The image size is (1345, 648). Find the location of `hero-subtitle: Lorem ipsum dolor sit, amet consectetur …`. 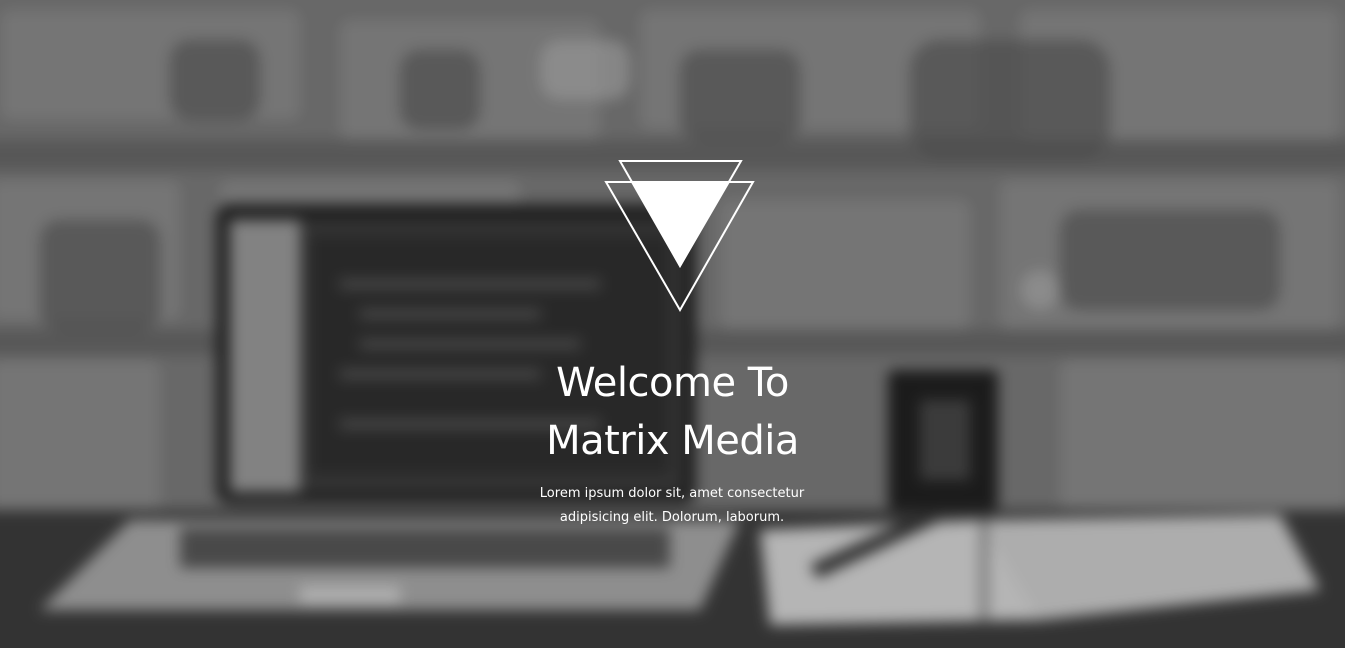

hero-subtitle: Lorem ipsum dolor sit, amet consectetur … is located at coordinates (672, 505).